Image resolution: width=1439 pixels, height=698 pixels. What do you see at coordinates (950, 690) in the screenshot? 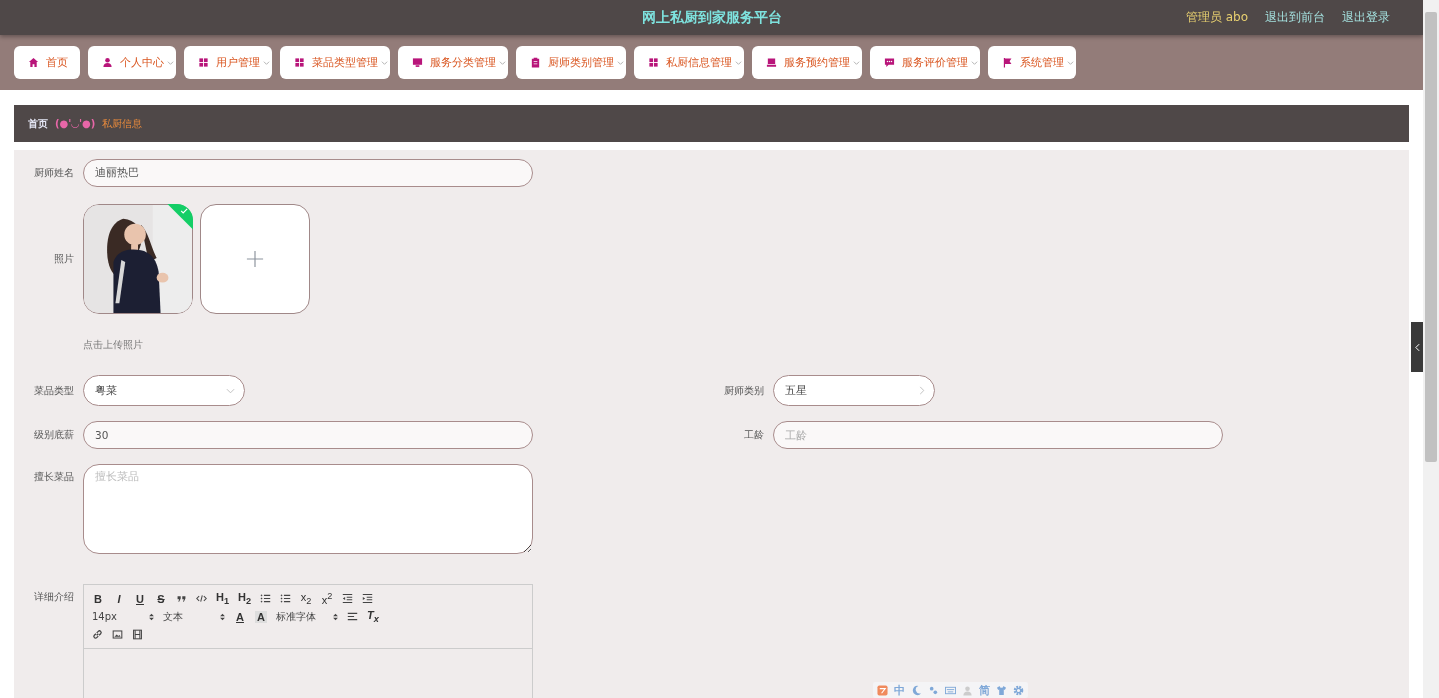
I see `ime-keyboard-icon` at bounding box center [950, 690].